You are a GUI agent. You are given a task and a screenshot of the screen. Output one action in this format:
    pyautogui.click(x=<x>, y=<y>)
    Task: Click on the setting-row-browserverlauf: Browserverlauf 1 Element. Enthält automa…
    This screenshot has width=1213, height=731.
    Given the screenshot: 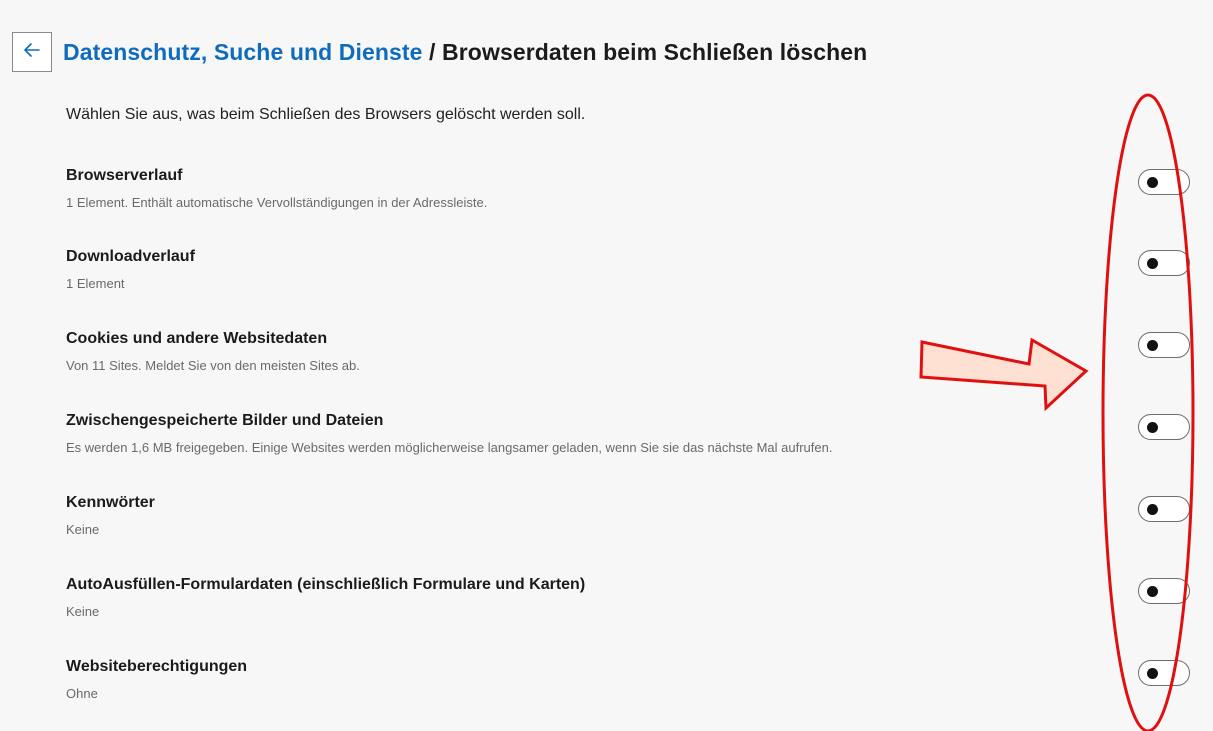 What is the action you would take?
    pyautogui.click(x=636, y=197)
    